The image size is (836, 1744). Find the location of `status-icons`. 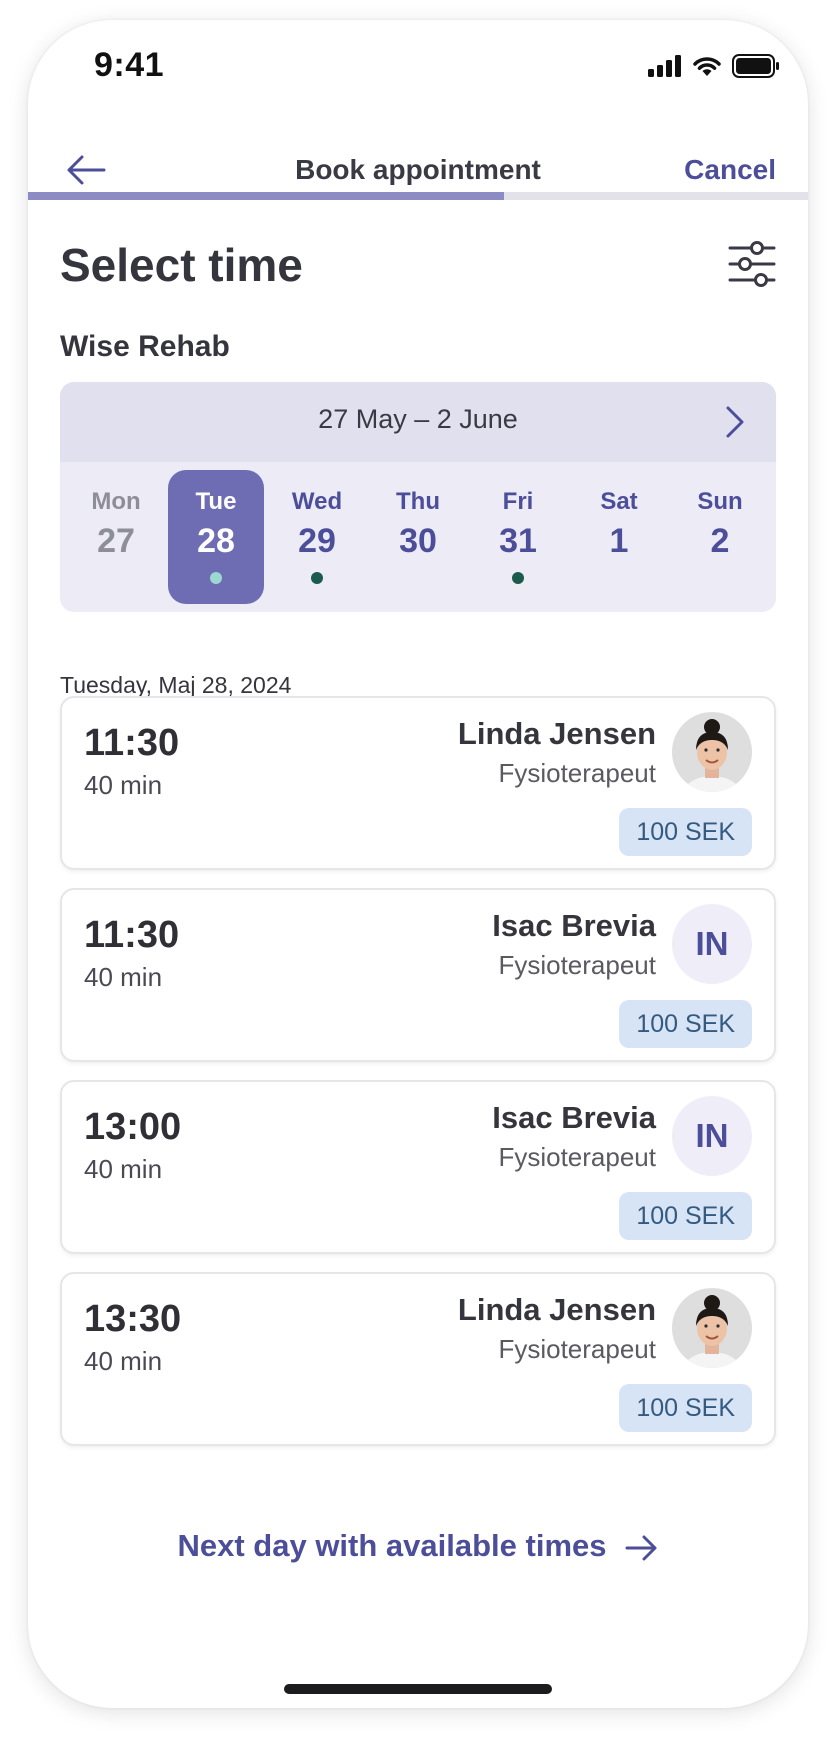

status-icons is located at coordinates (714, 66).